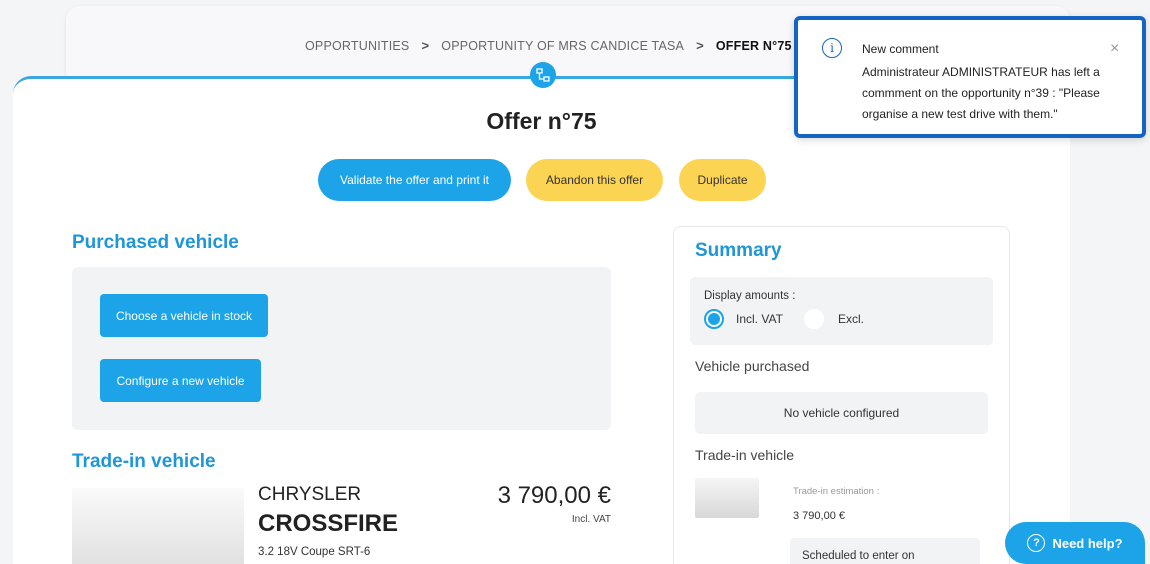 The height and width of the screenshot is (564, 1150). What do you see at coordinates (155, 242) in the screenshot?
I see `purchased-vehicle-title: Purchased vehicle` at bounding box center [155, 242].